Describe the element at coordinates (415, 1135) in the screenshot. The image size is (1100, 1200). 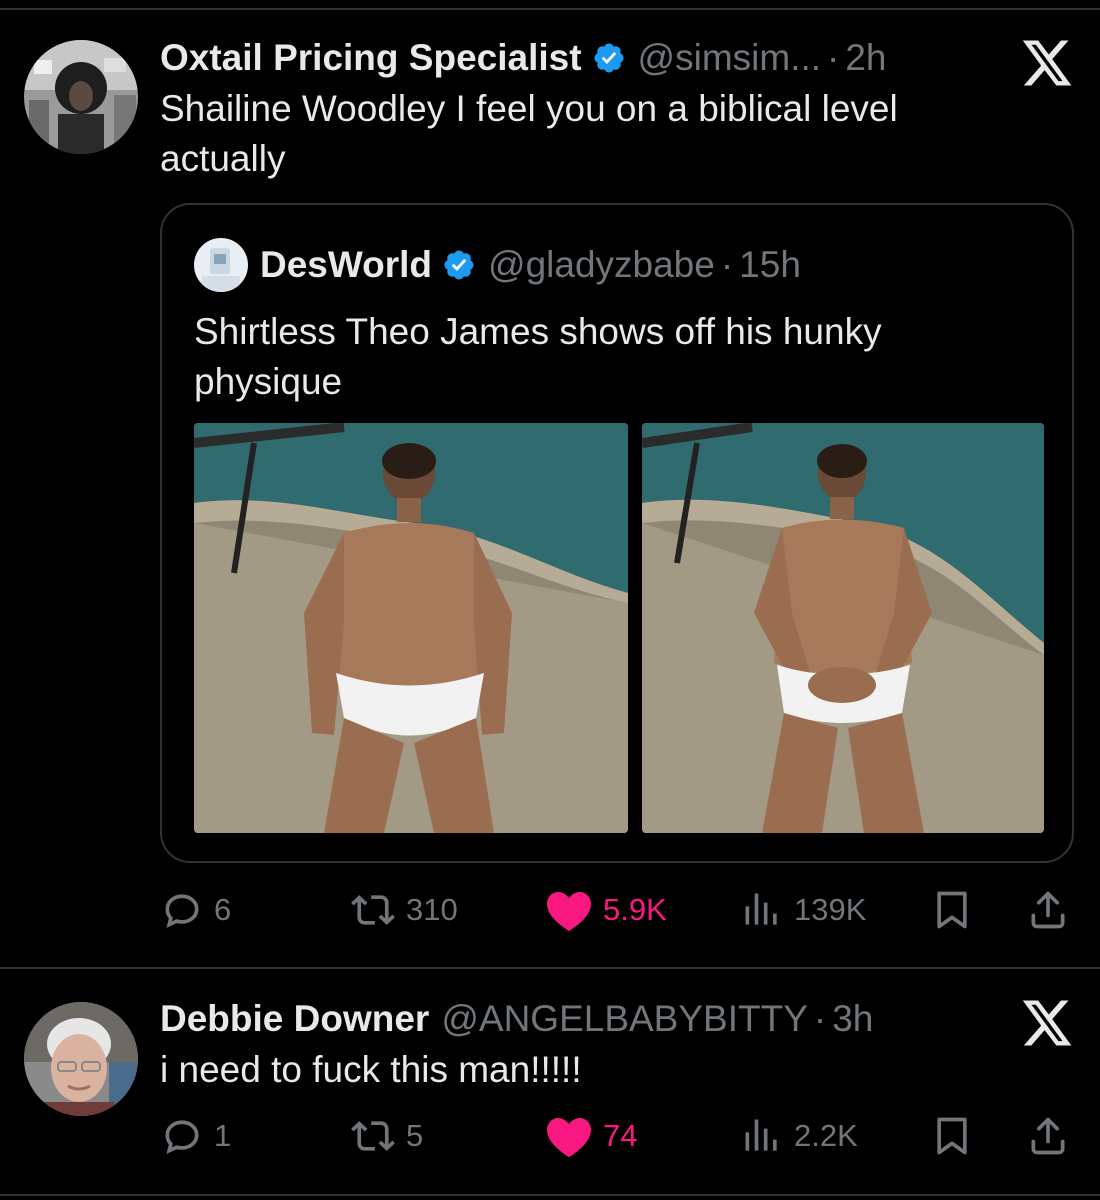
I see `retweet-count: 5` at that location.